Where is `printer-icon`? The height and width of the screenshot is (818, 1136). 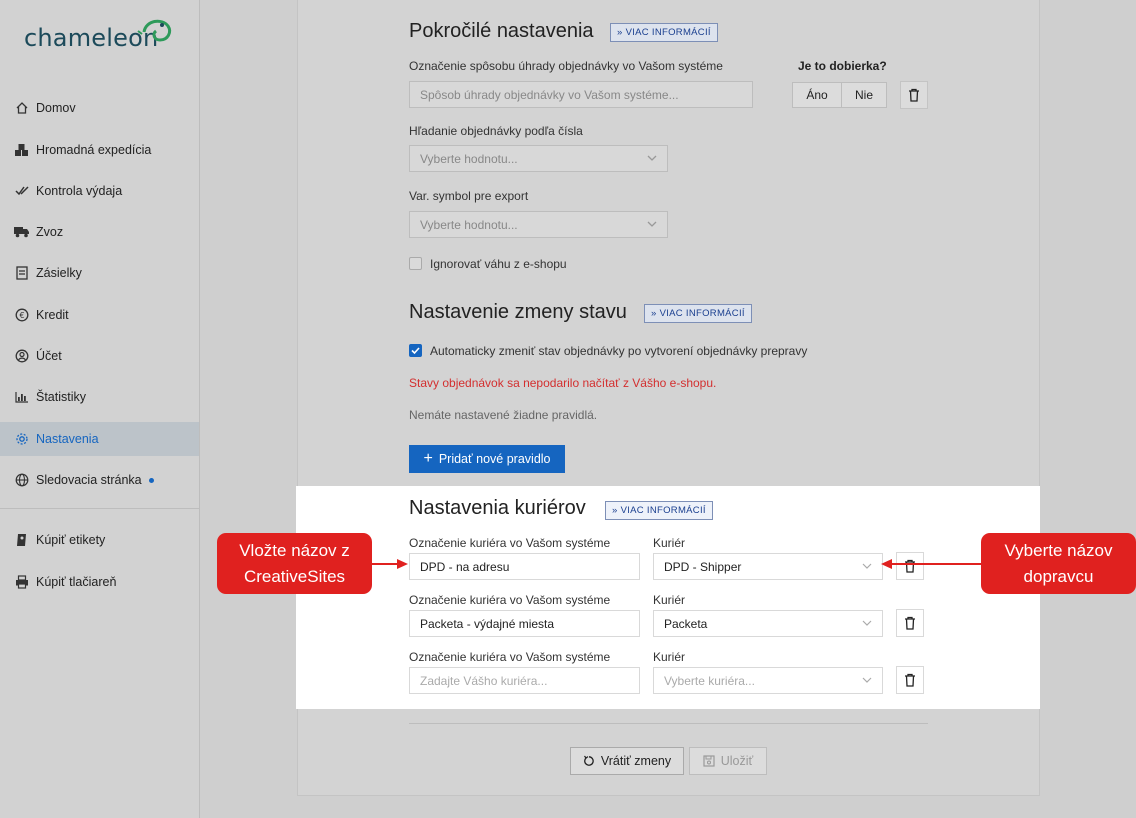
printer-icon is located at coordinates (22, 582).